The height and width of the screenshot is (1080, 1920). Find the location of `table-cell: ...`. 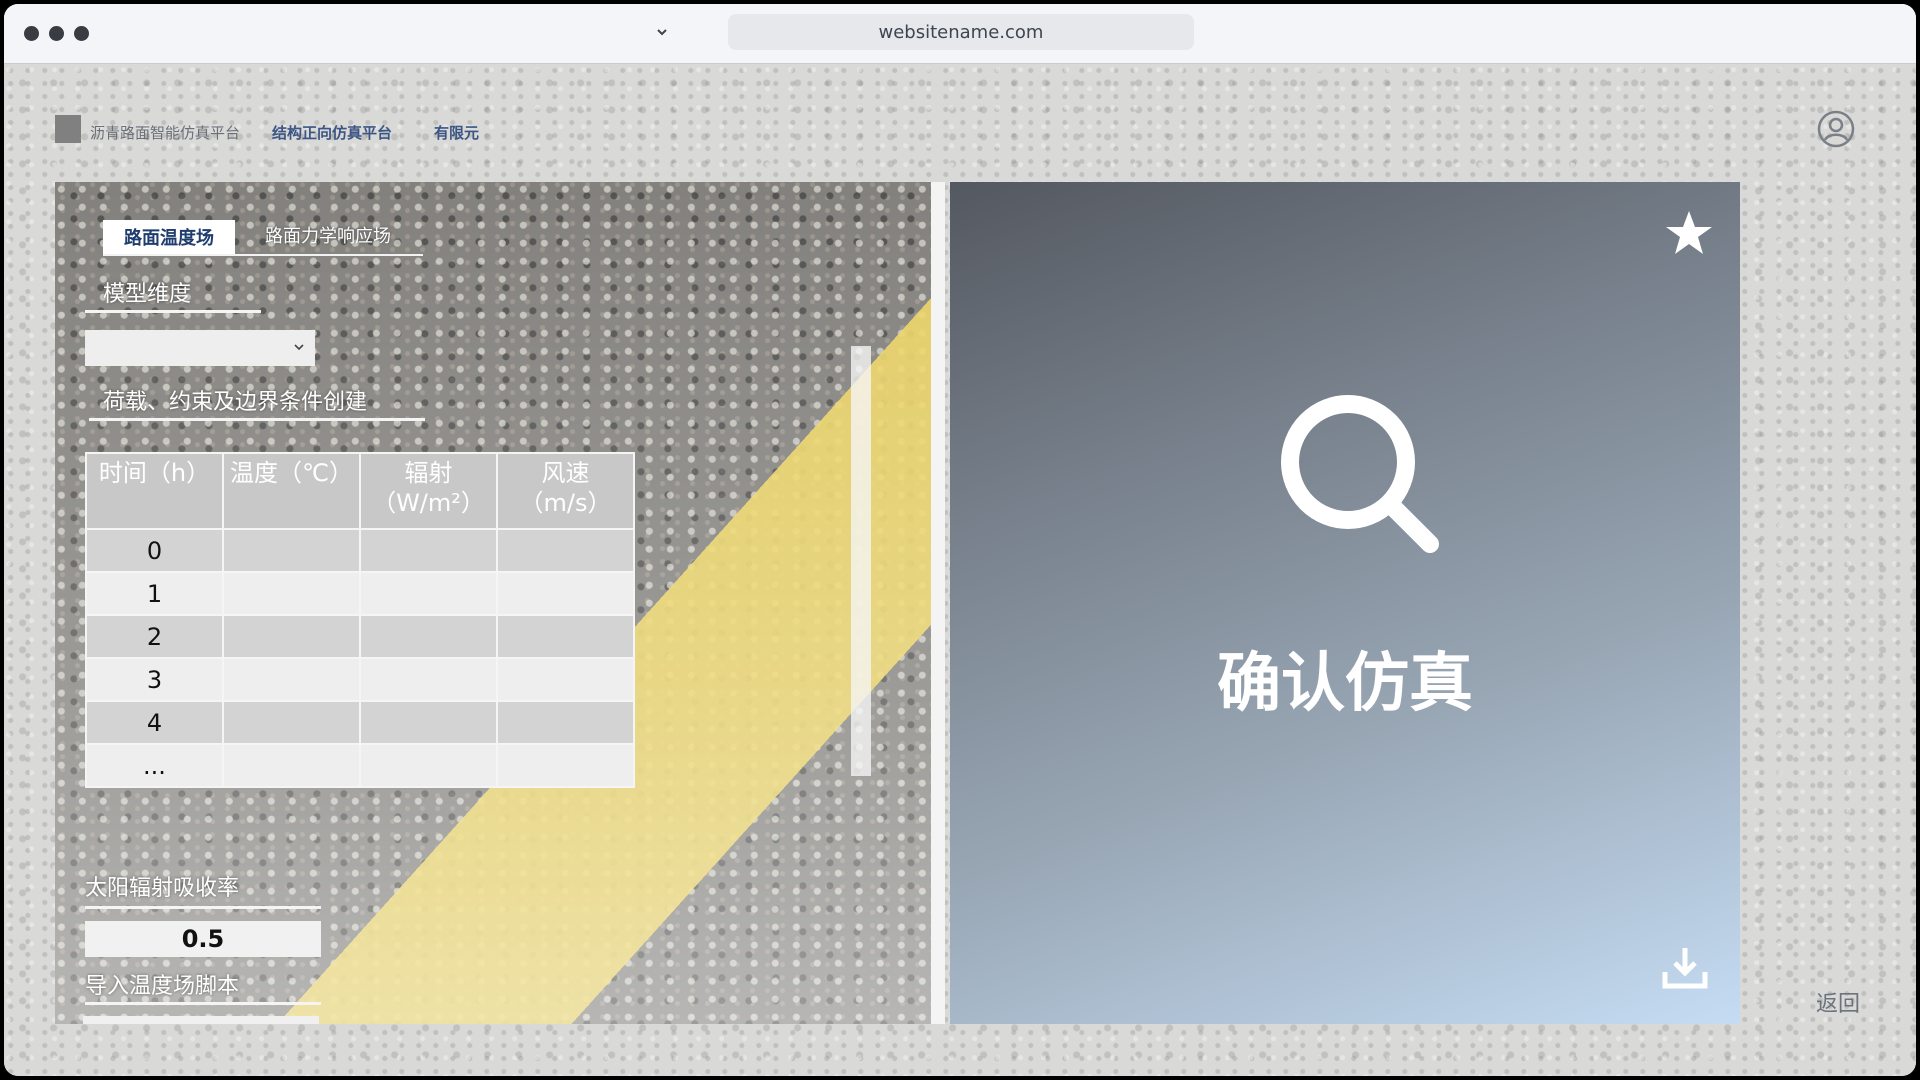

table-cell: ... is located at coordinates (154, 765).